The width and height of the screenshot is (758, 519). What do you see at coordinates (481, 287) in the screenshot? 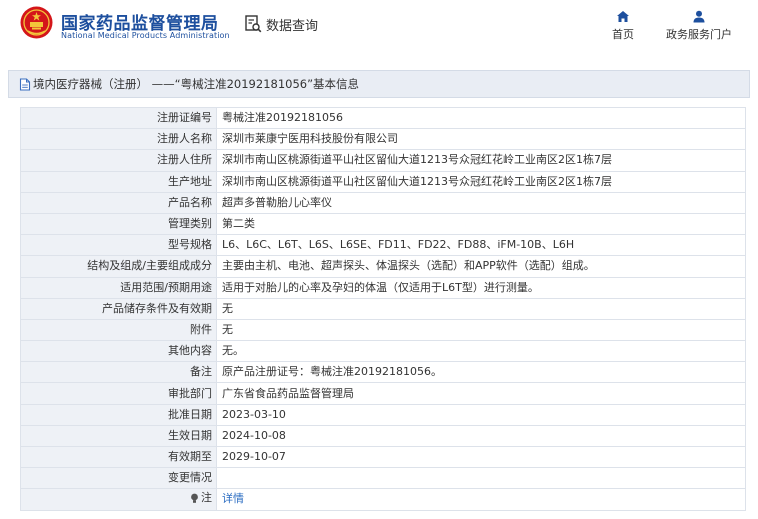
I see `field-value: 适用于对胎儿的心率及孕妇的体温（仅适用于L6T型）进行测量。` at bounding box center [481, 287].